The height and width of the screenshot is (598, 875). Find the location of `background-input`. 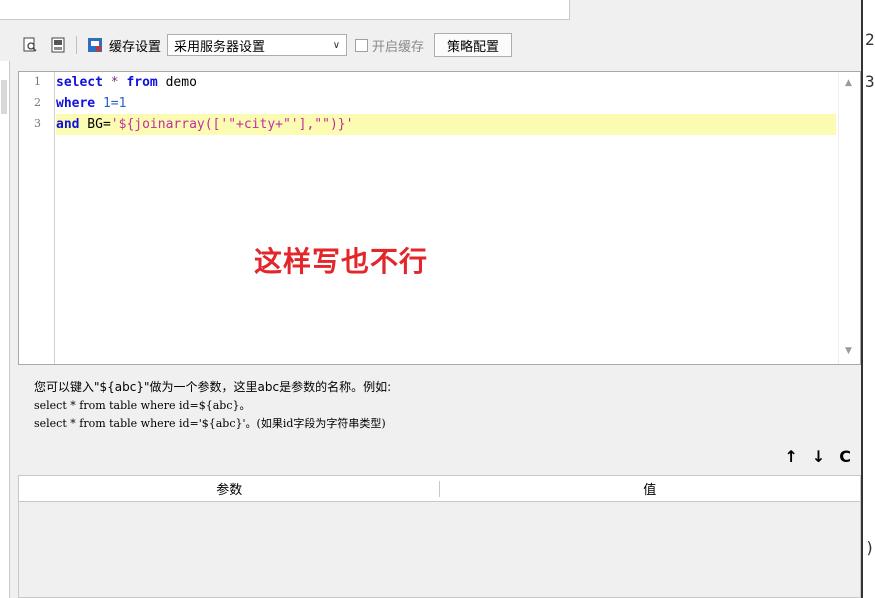

background-input is located at coordinates (285, 10).